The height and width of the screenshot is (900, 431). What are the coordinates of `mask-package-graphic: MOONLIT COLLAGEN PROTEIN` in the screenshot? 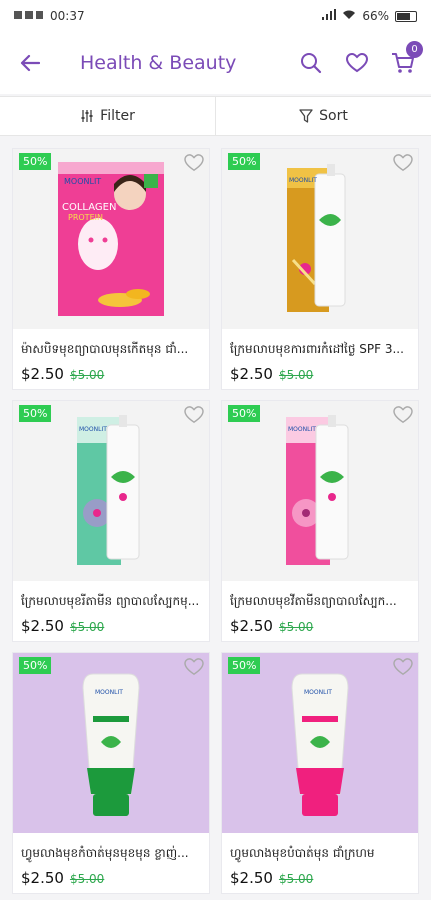 It's located at (111, 239).